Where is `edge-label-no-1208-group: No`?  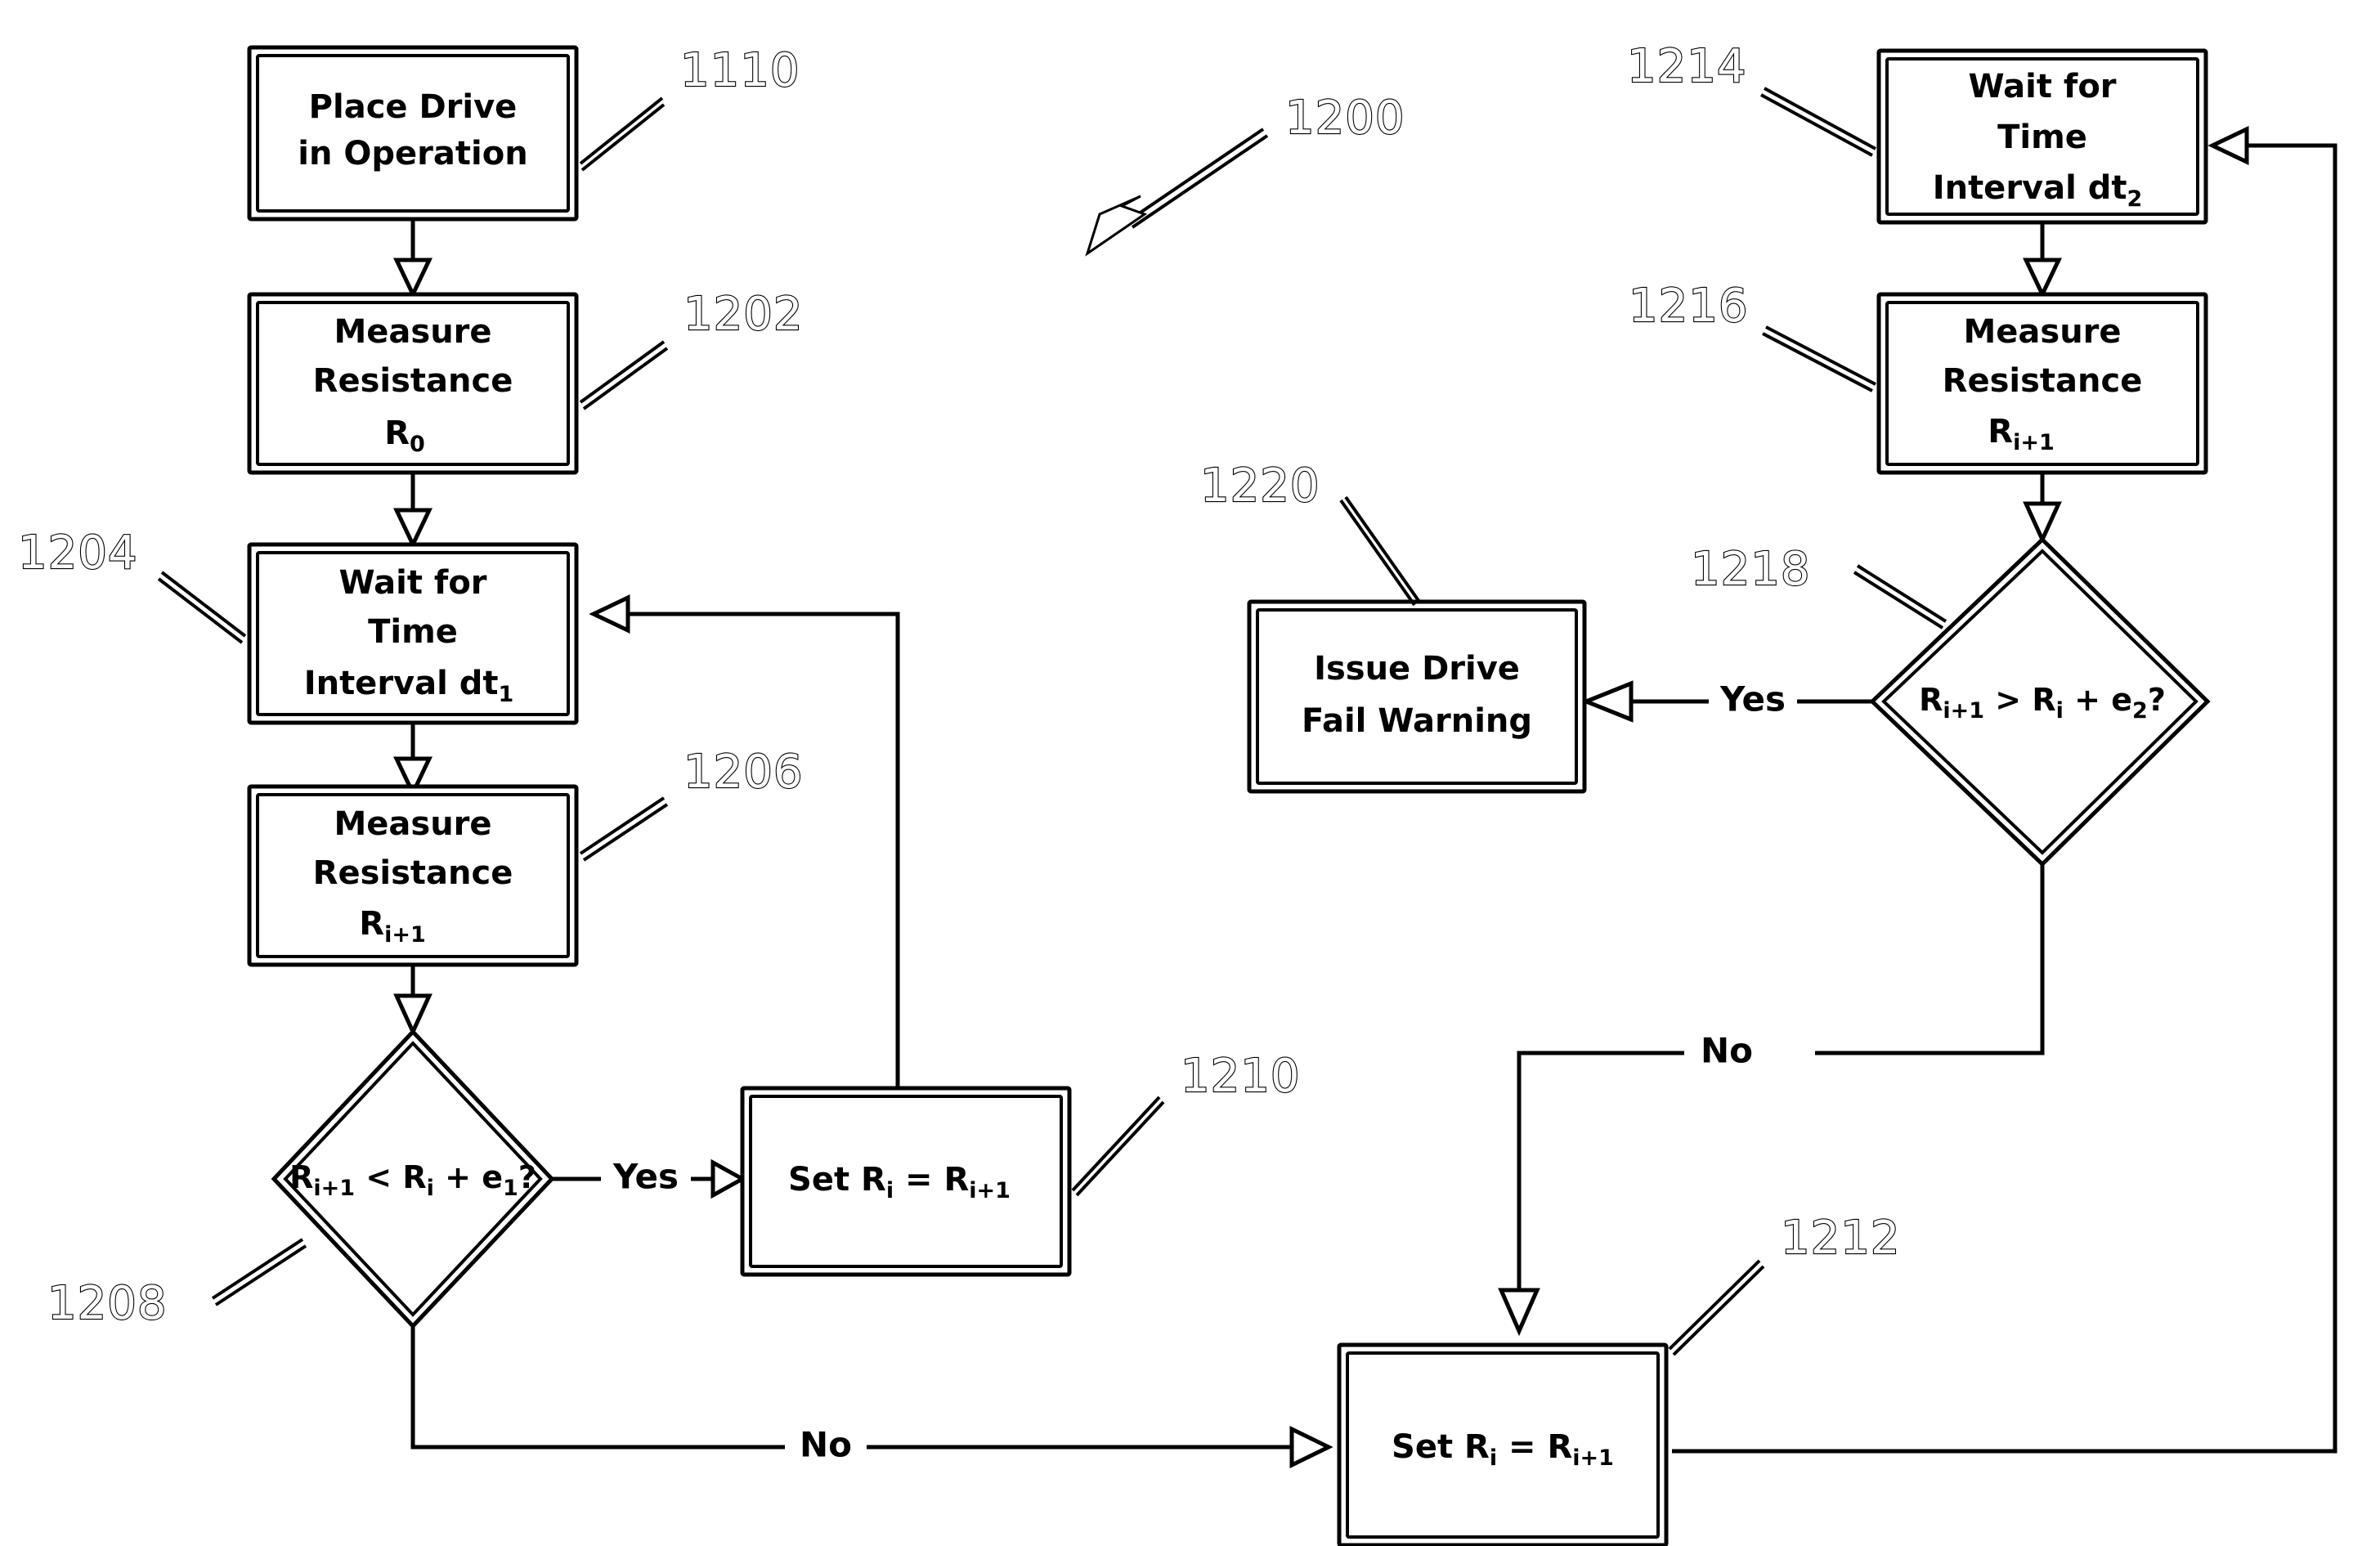 edge-label-no-1208-group: No is located at coordinates (826, 1448).